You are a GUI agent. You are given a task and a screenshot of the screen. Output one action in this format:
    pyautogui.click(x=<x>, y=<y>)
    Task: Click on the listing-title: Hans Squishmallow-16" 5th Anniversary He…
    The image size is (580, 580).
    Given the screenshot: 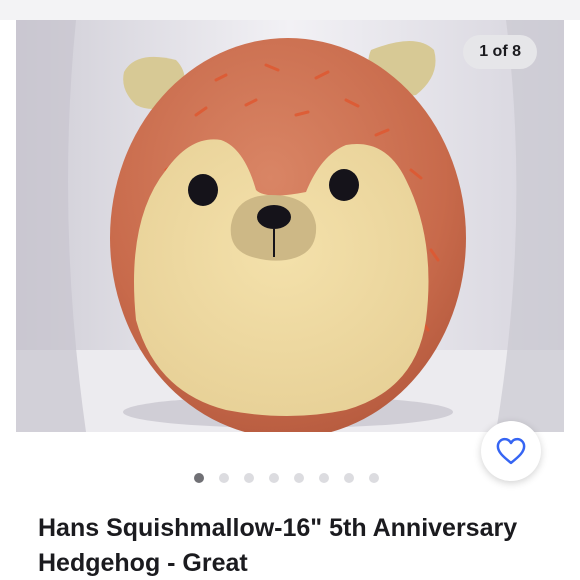 What is the action you would take?
    pyautogui.click(x=278, y=545)
    